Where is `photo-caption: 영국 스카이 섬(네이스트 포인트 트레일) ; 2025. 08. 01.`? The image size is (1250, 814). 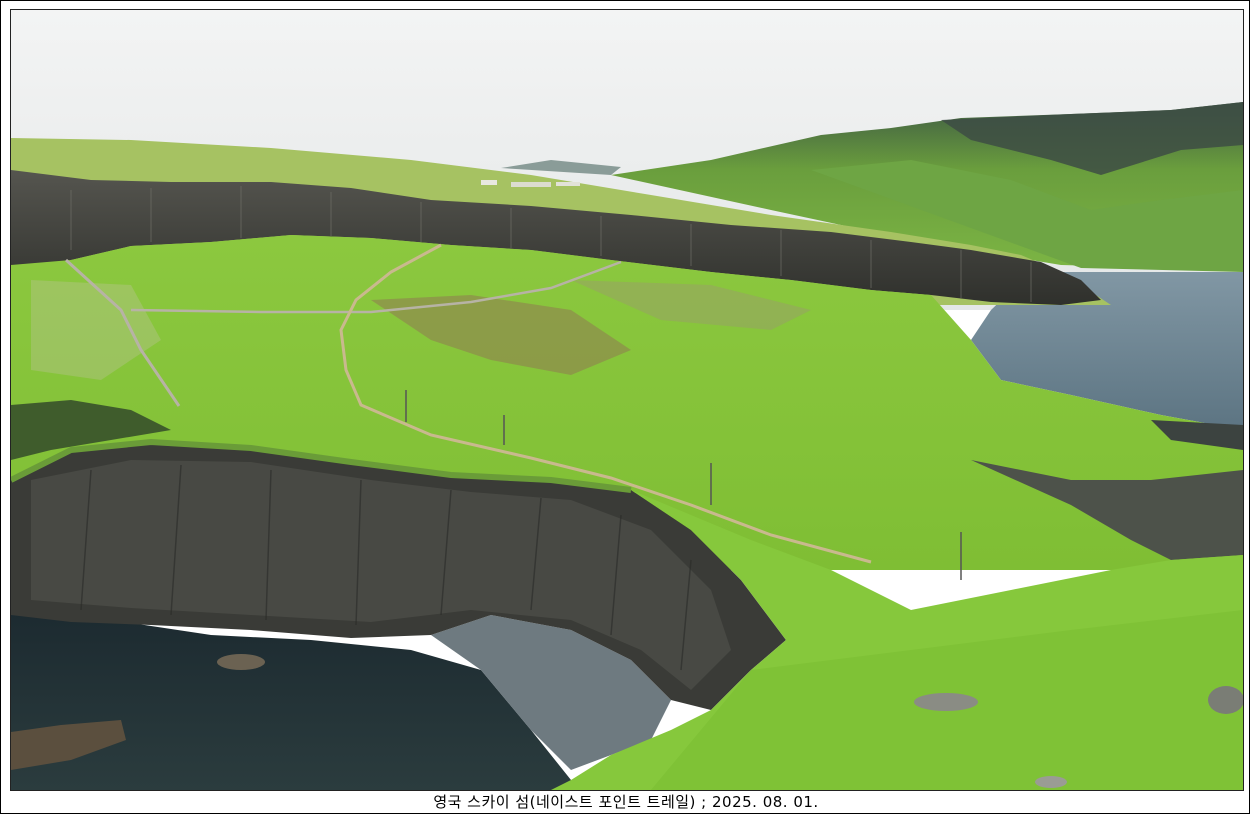 photo-caption: 영국 스카이 섬(네이스트 포인트 트레일) ; 2025. 08. 01. is located at coordinates (626, 802).